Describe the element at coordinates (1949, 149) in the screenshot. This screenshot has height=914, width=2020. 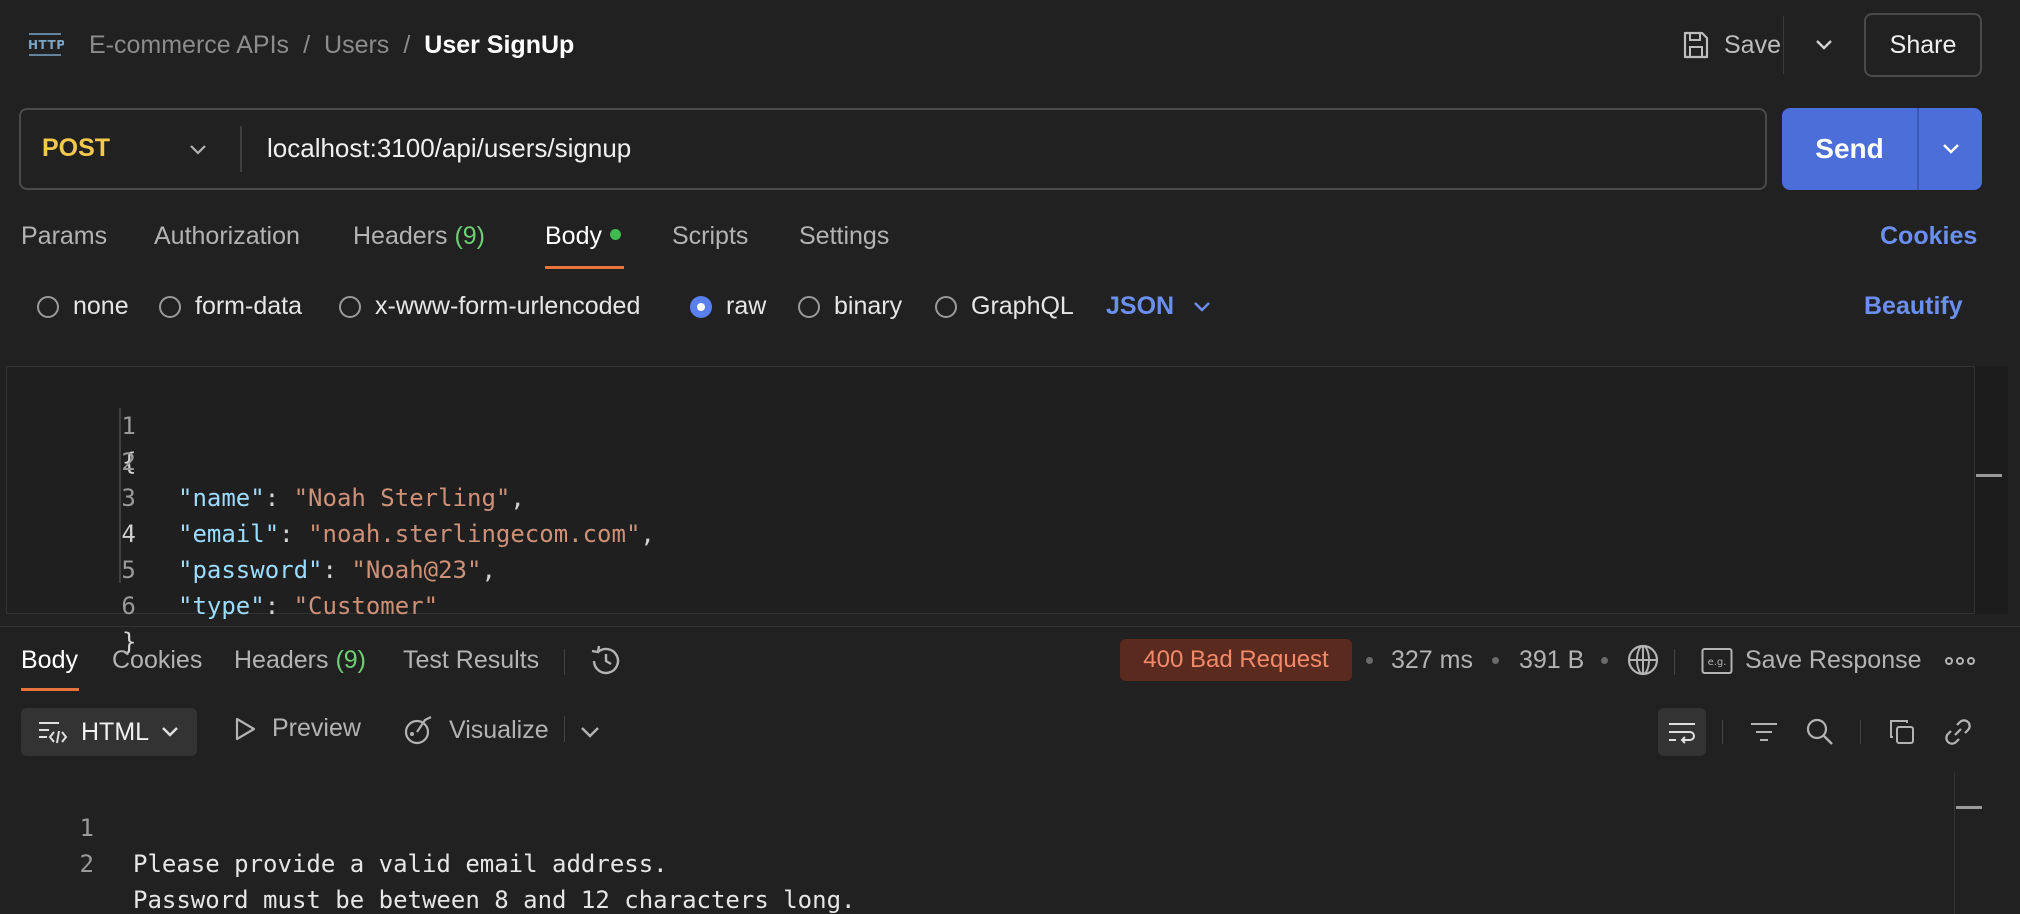
I see `send-options-button` at that location.